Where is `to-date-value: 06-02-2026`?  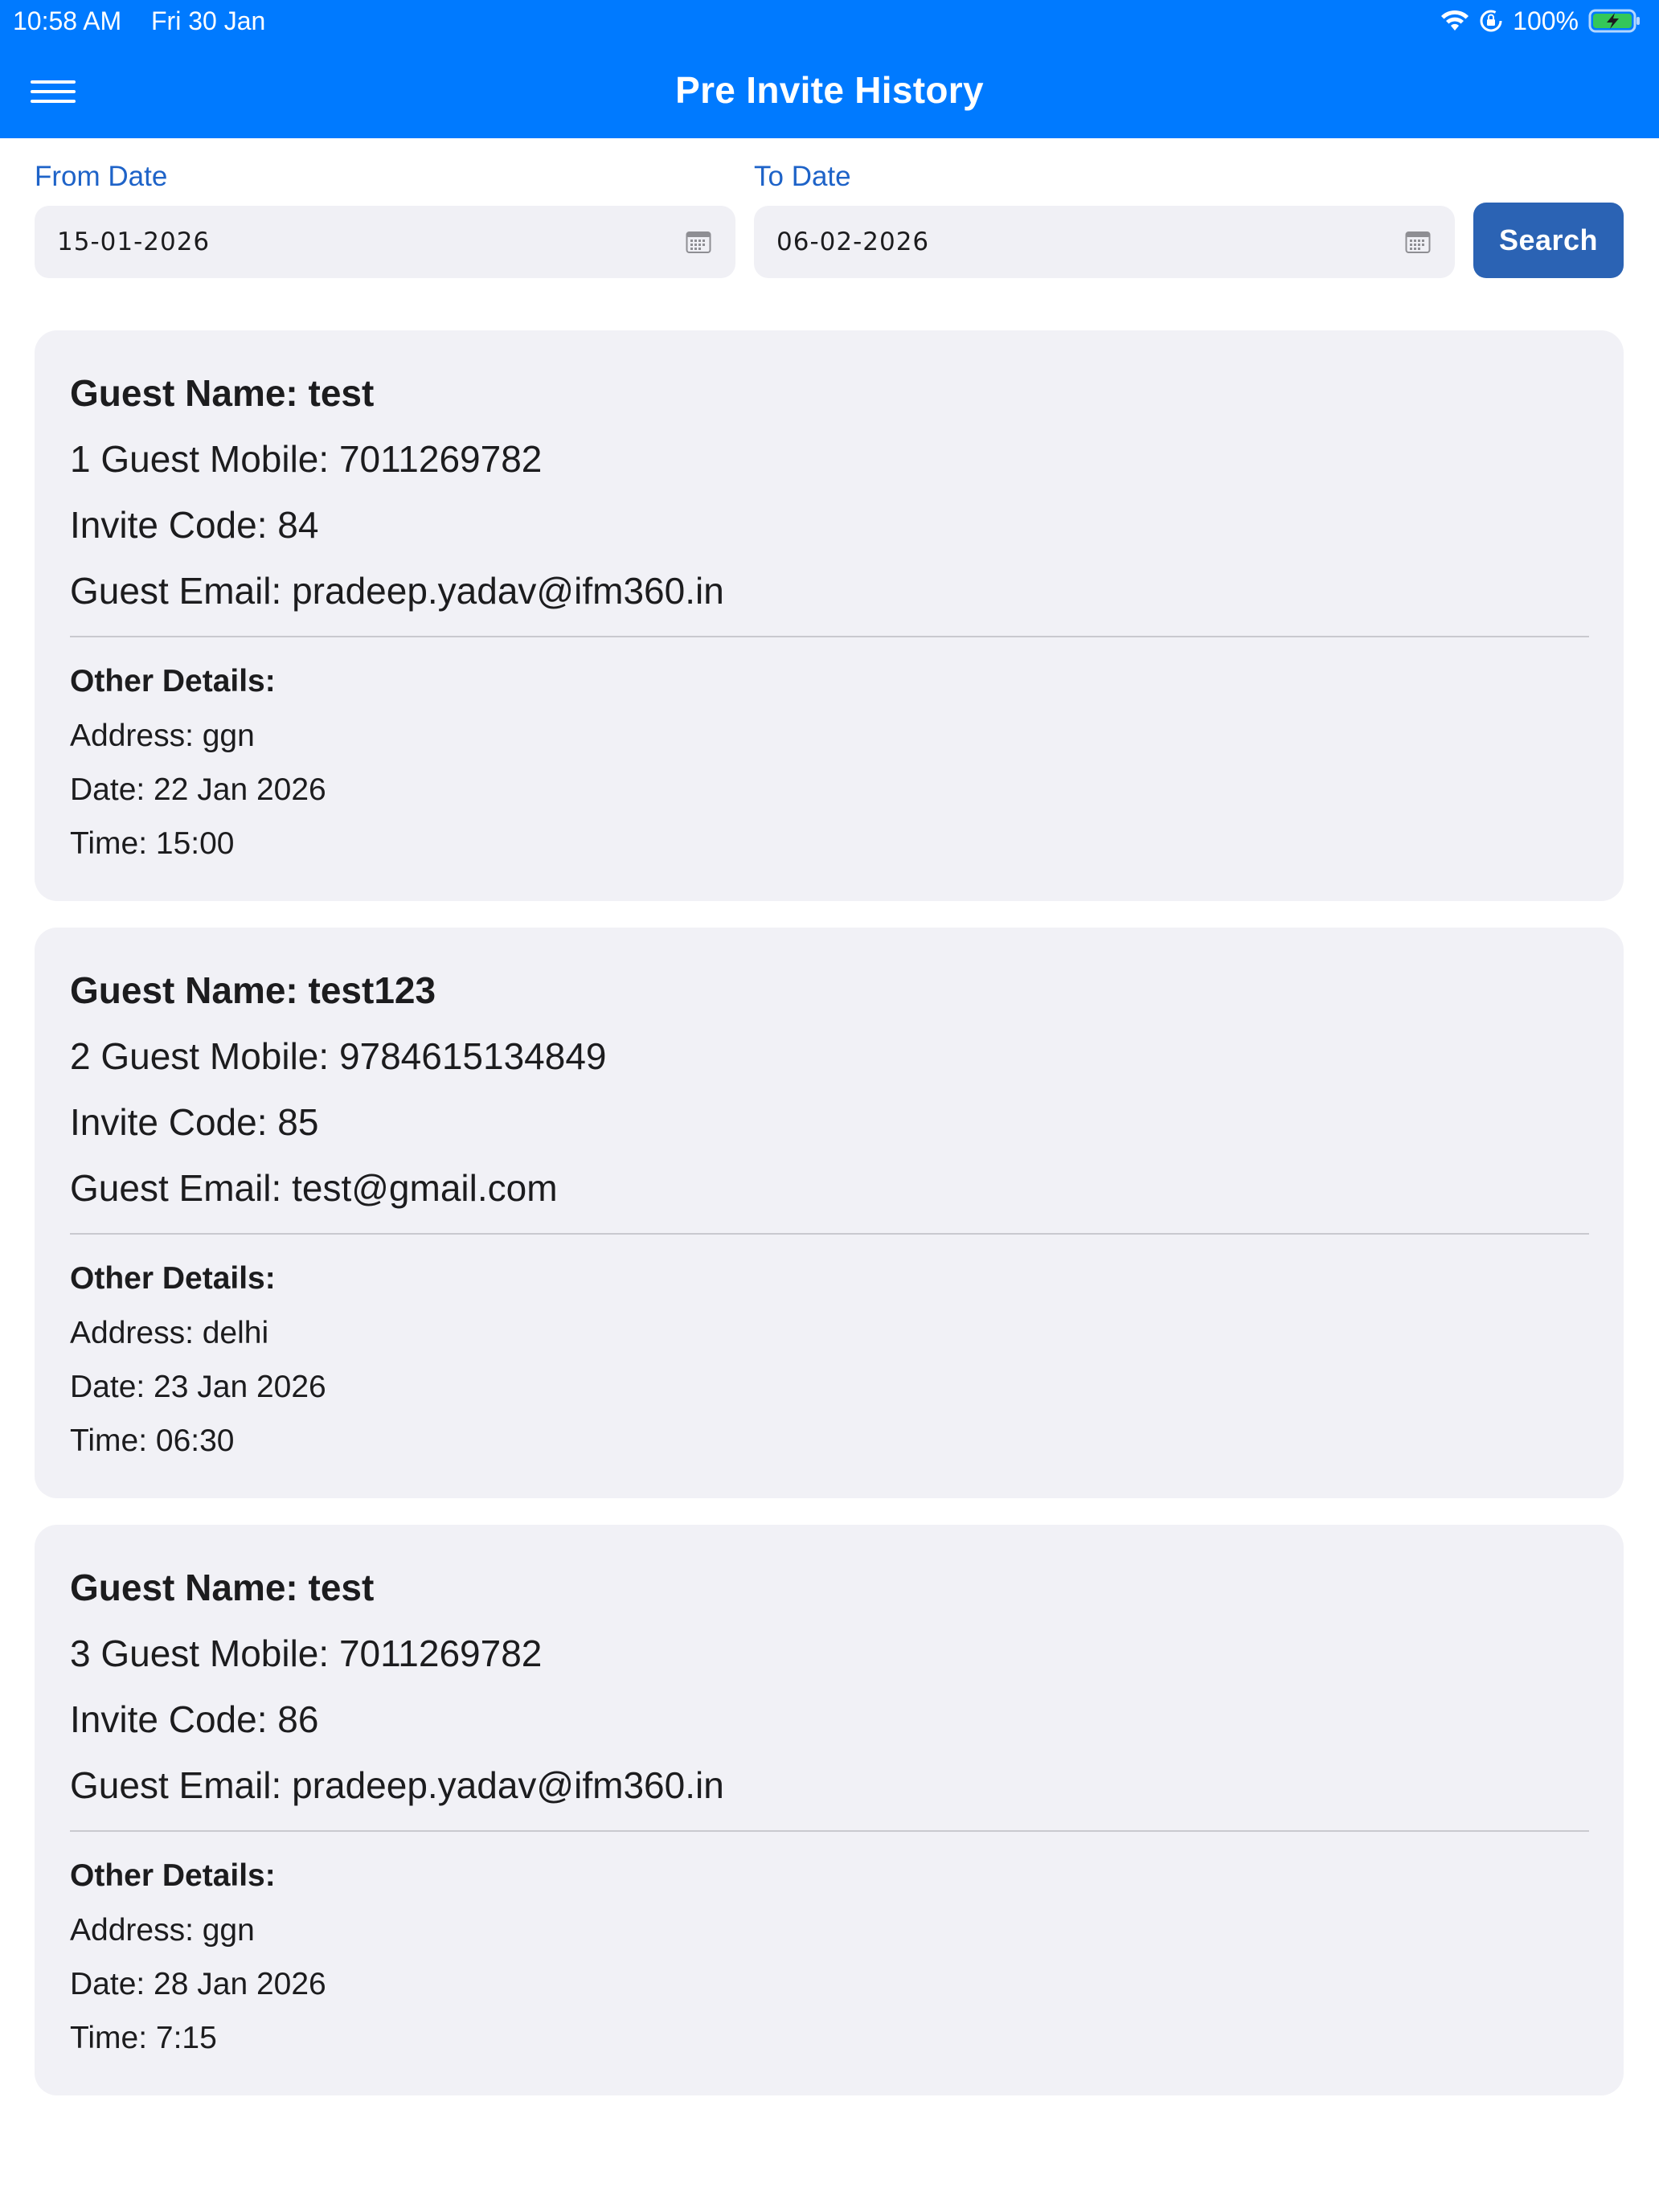 to-date-value: 06-02-2026 is located at coordinates (853, 242).